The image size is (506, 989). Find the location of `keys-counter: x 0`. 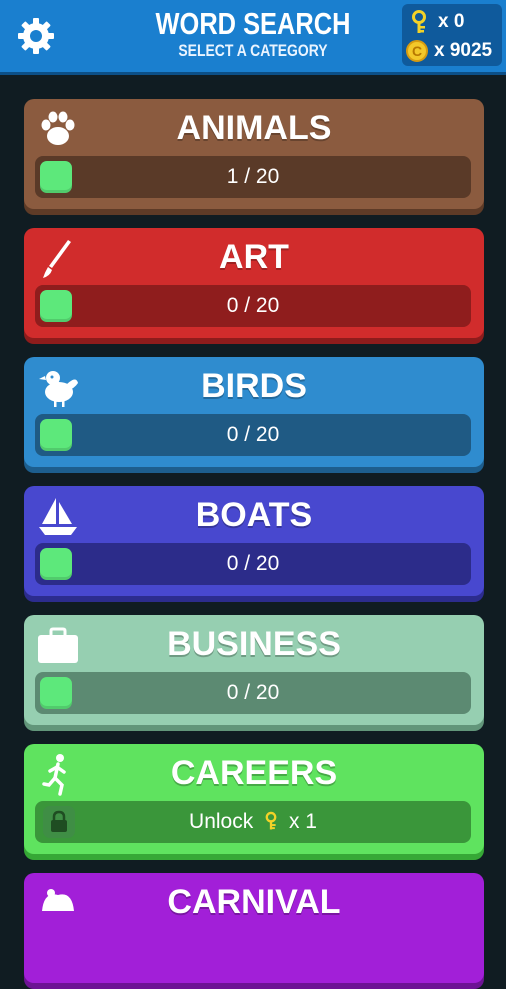

keys-counter: x 0 is located at coordinates (435, 22).